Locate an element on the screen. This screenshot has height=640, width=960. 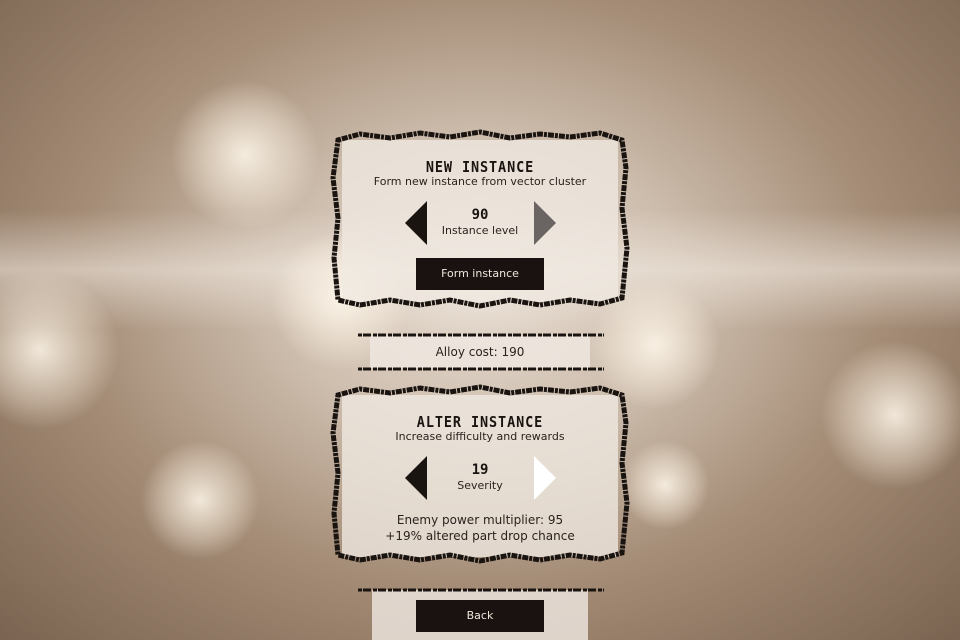
alter-instance-title: ALTER INSTANCE is located at coordinates (480, 422).